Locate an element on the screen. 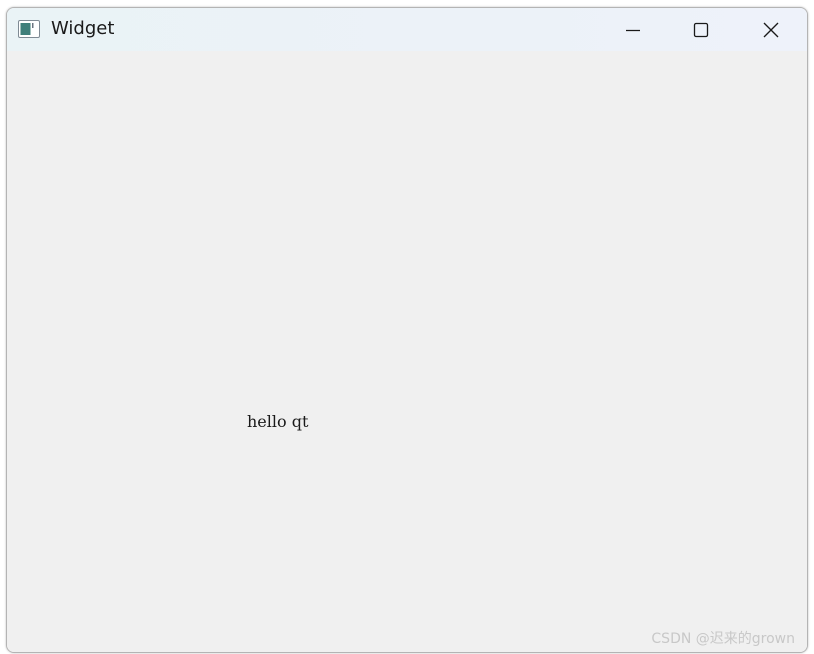 This screenshot has height=654, width=814. title-bar: Widget is located at coordinates (407, 29).